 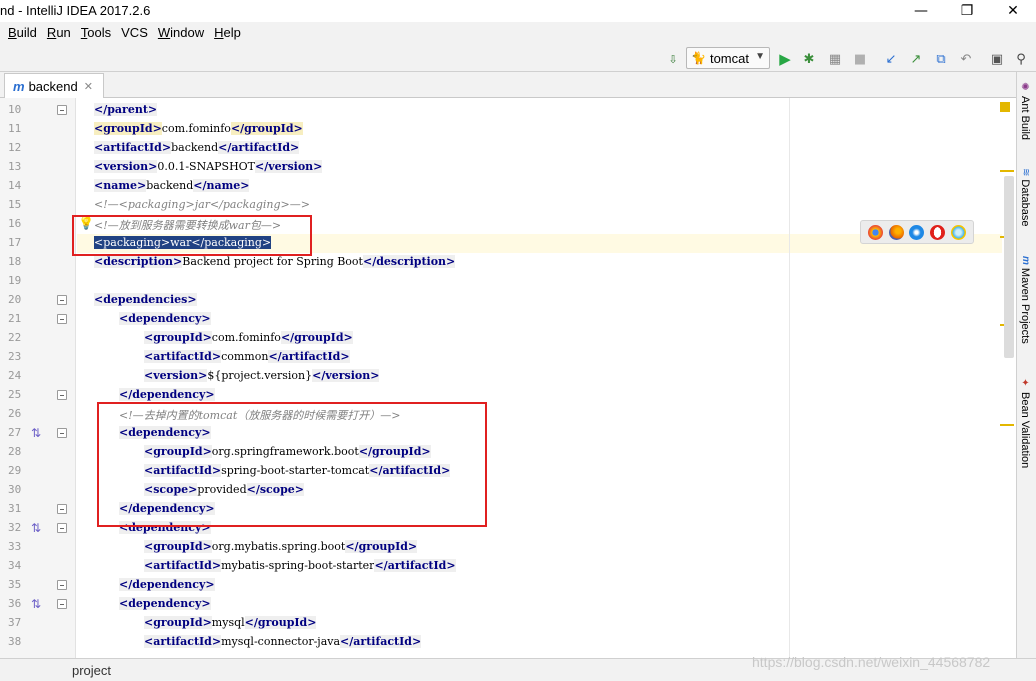 What do you see at coordinates (178, 546) in the screenshot?
I see `xml-tag: <groupId>` at bounding box center [178, 546].